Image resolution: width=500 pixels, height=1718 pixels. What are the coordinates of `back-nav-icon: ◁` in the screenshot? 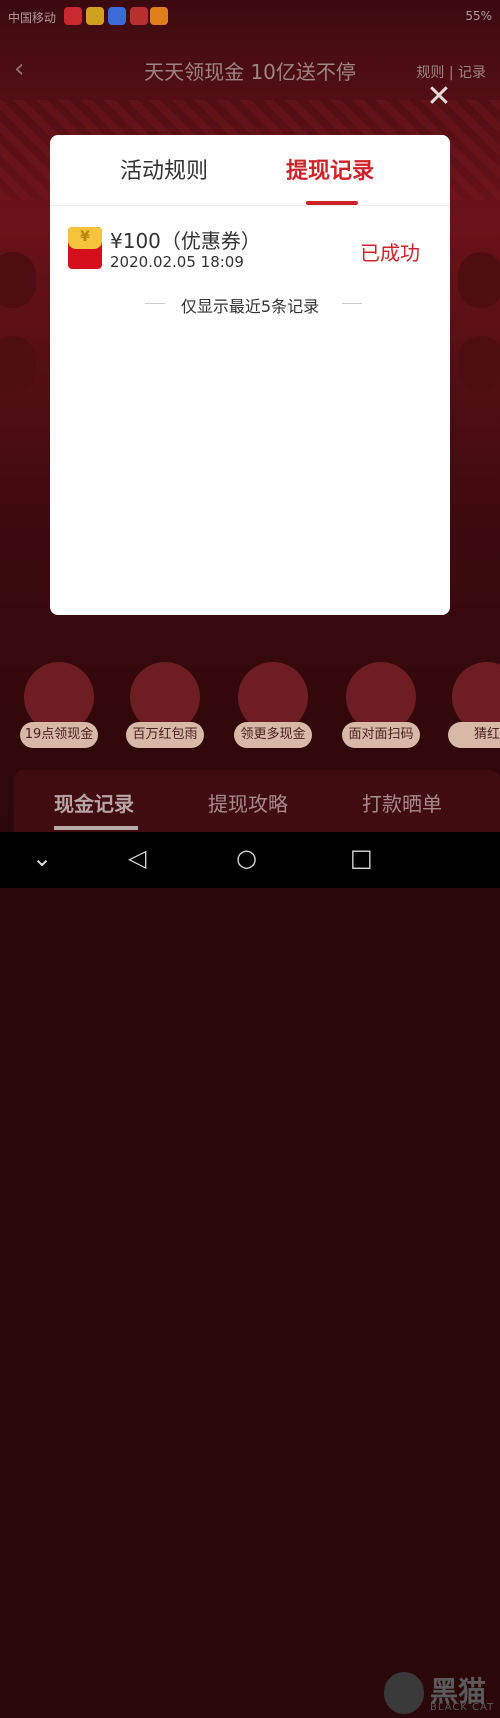 It's located at (137, 858).